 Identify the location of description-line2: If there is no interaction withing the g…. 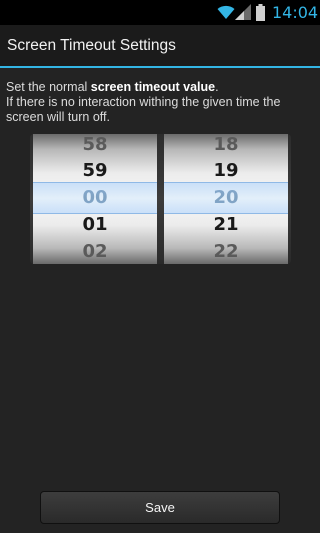
(143, 109).